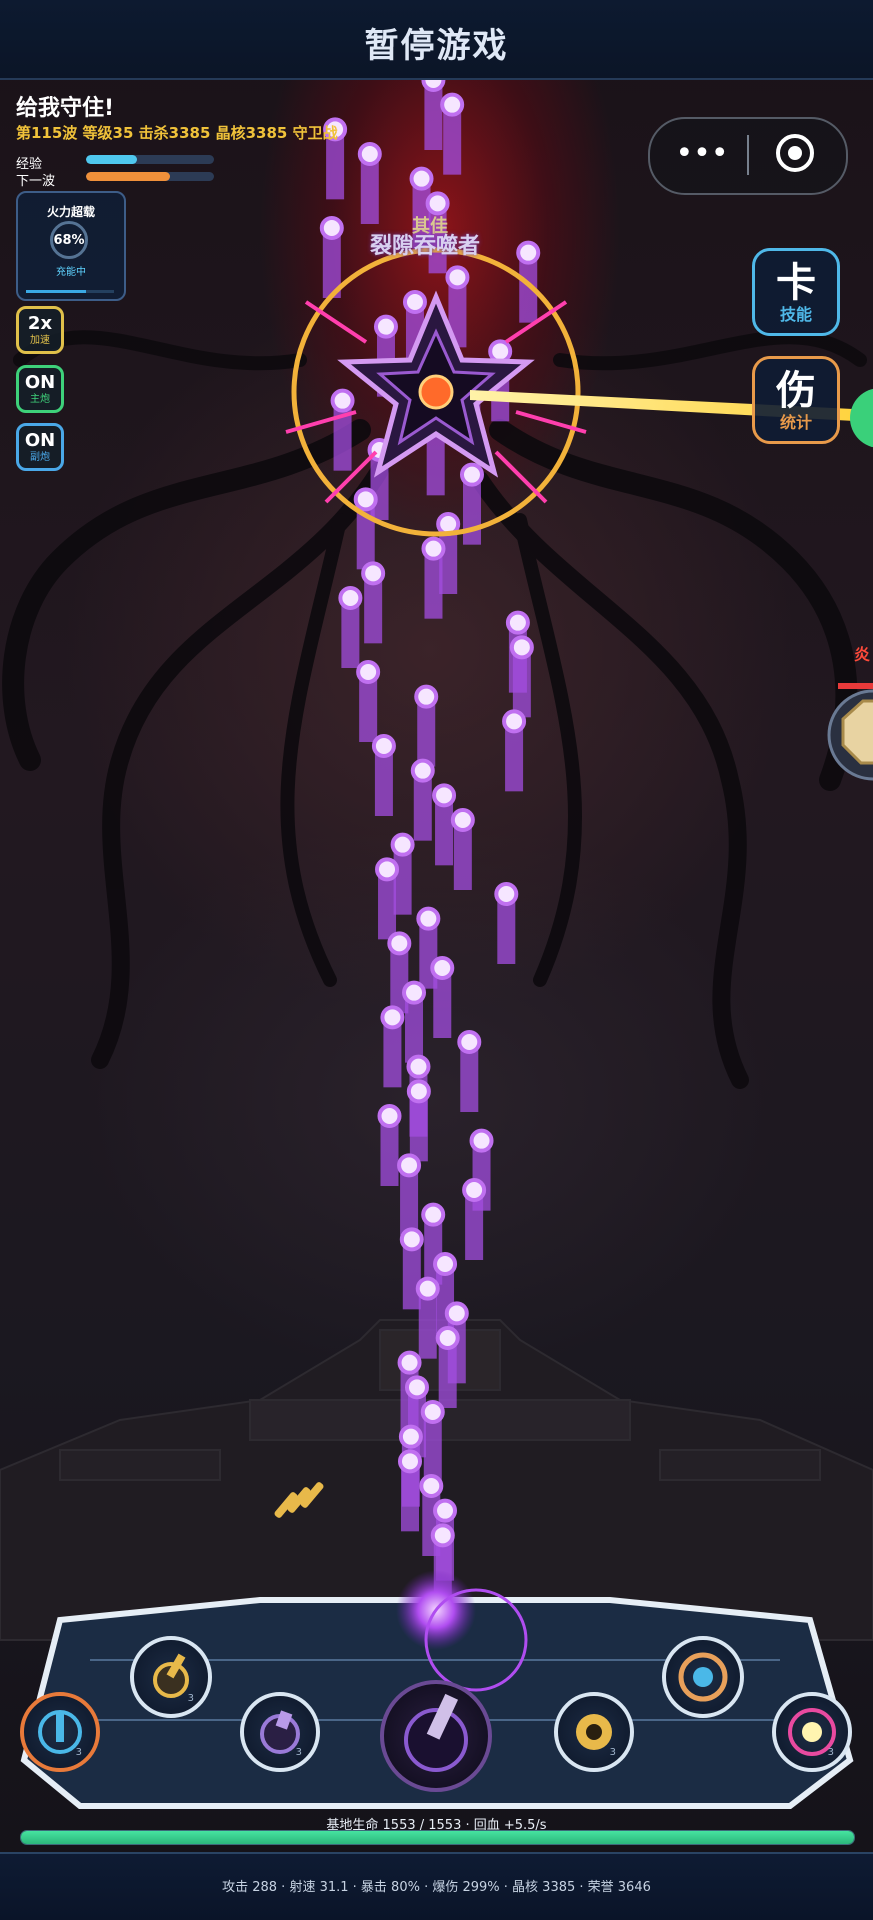 This screenshot has width=873, height=1920. I want to click on orb-icon, so click(703, 1677).